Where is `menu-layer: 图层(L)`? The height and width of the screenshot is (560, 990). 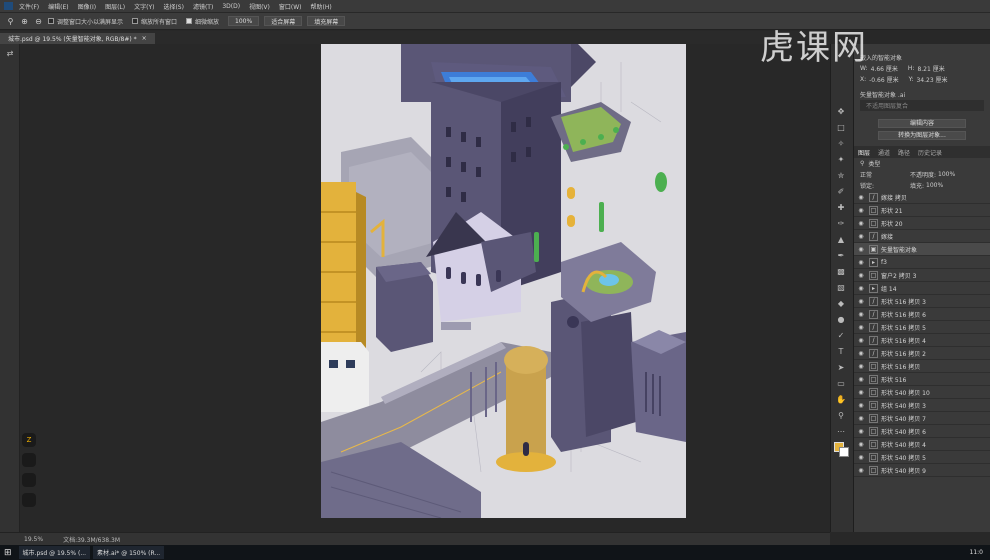
menu-layer: 图层(L) is located at coordinates (115, 6).